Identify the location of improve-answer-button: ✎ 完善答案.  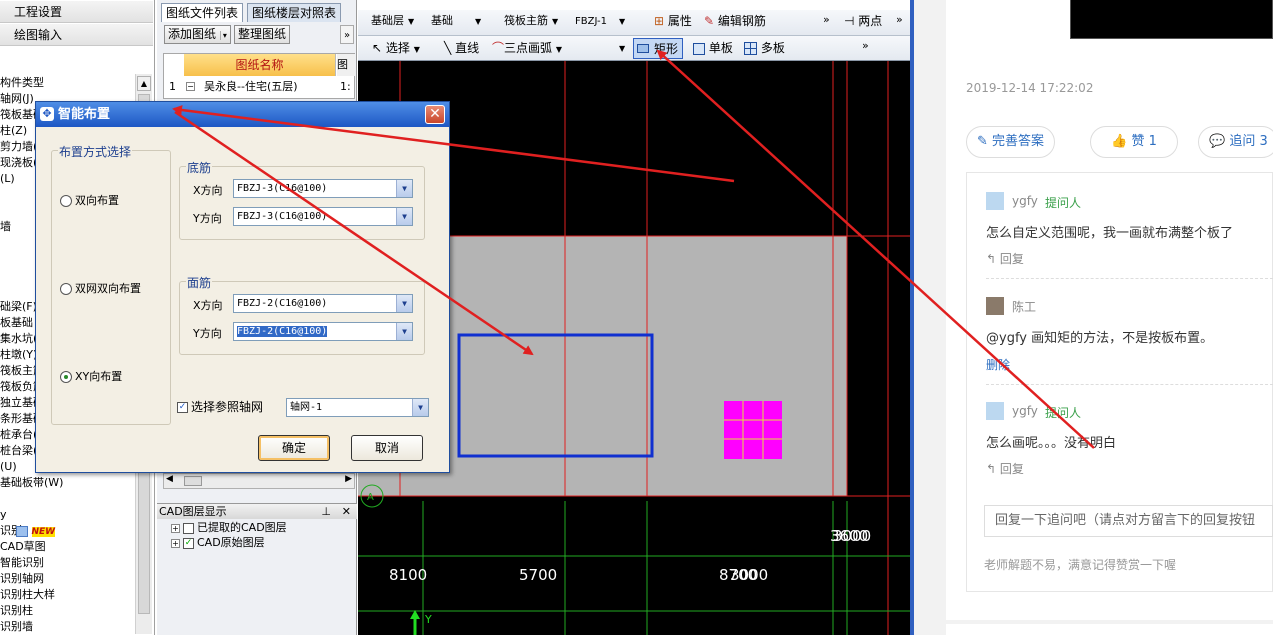
(1011, 142).